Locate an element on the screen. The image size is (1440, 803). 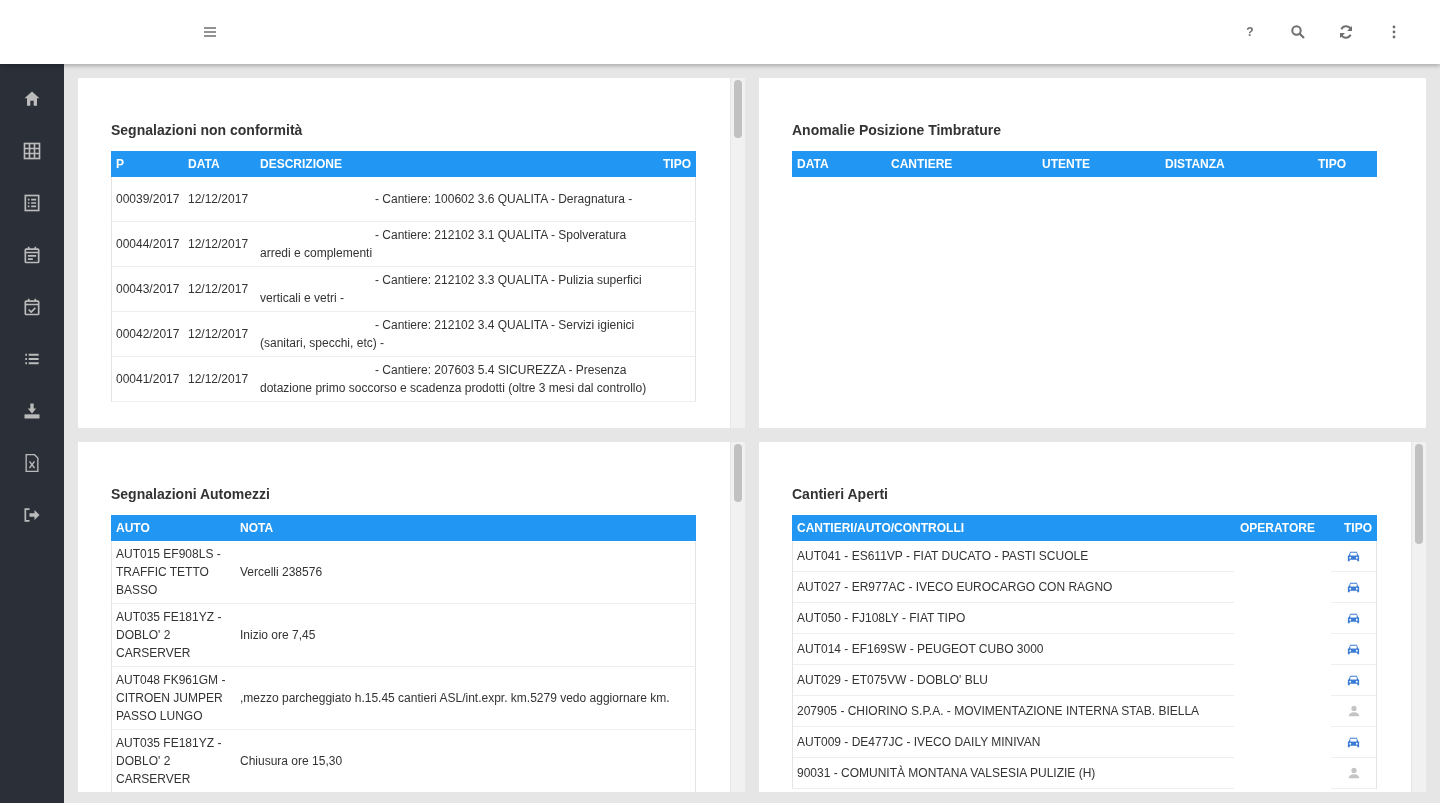
table-cell-text: Chiusura ore 15,30 is located at coordinates (291, 761).